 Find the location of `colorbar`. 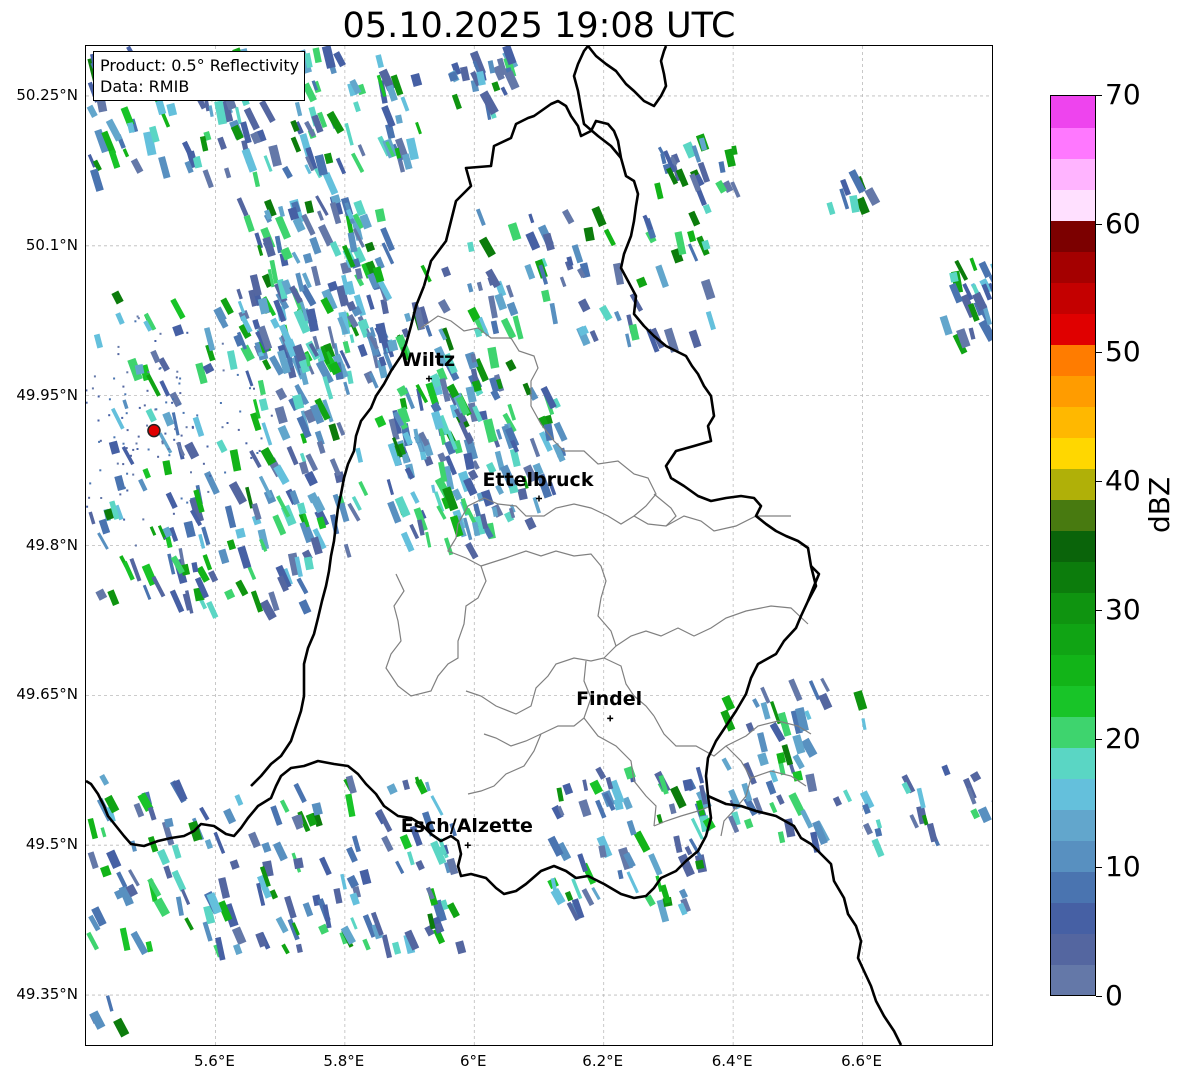

colorbar is located at coordinates (1073, 545).